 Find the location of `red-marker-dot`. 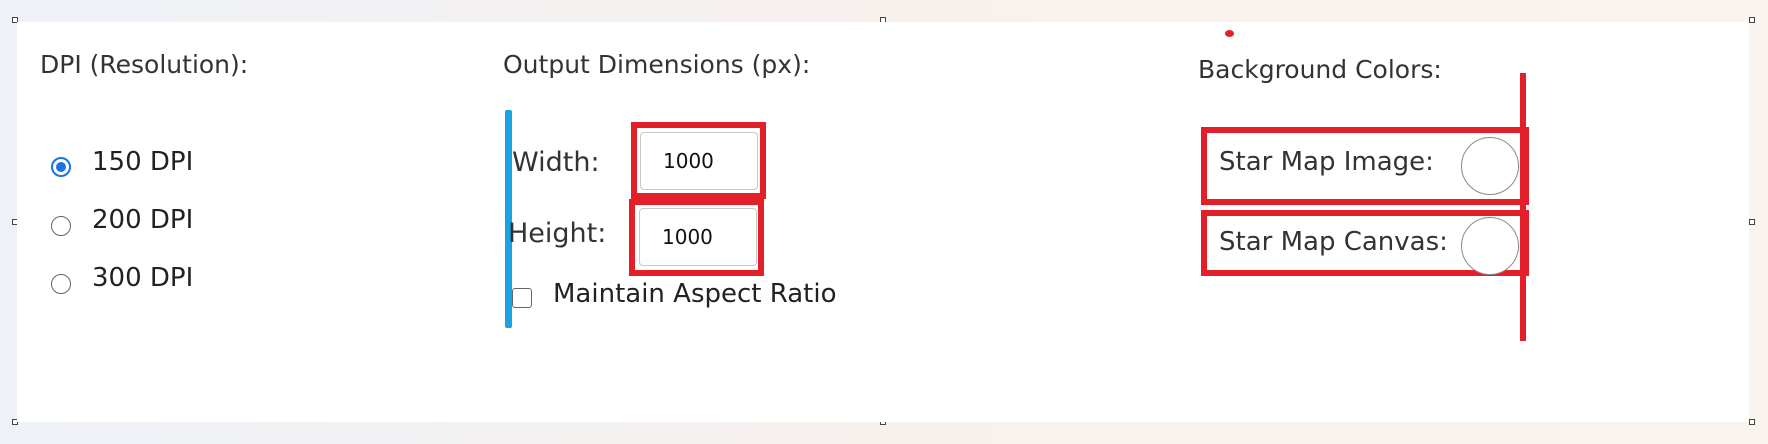

red-marker-dot is located at coordinates (1229, 33).